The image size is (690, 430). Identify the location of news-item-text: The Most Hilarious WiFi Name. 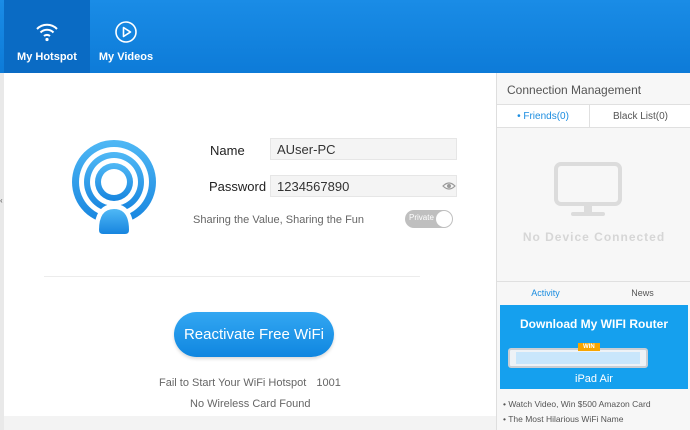
(566, 419).